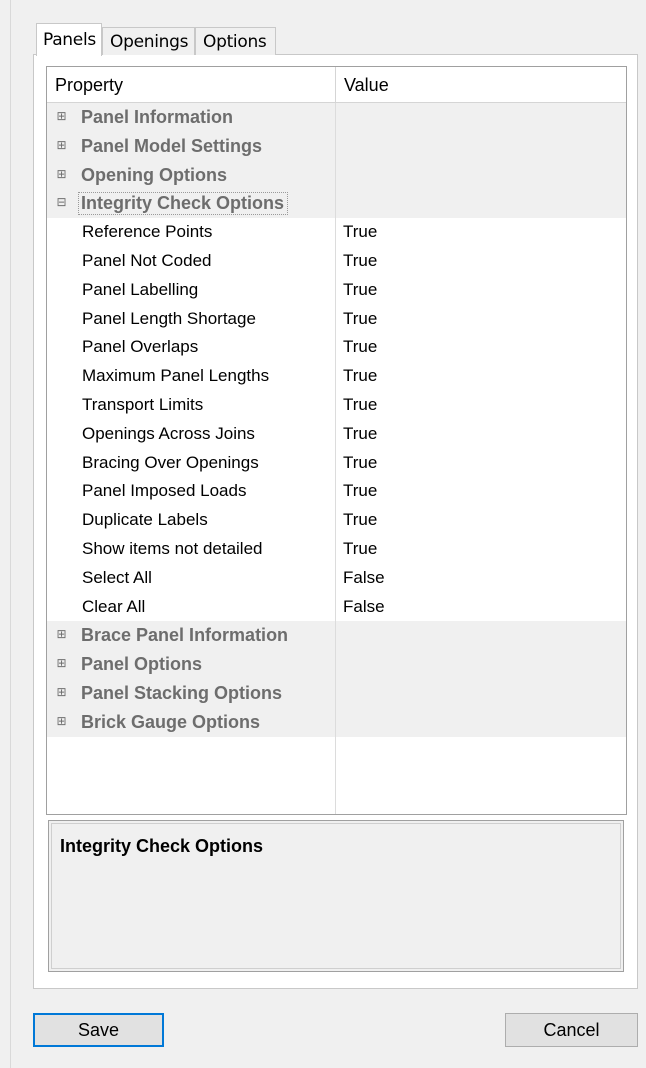 Image resolution: width=646 pixels, height=1068 pixels. Describe the element at coordinates (182, 692) in the screenshot. I see `category-label: Panel Stacking Options` at that location.